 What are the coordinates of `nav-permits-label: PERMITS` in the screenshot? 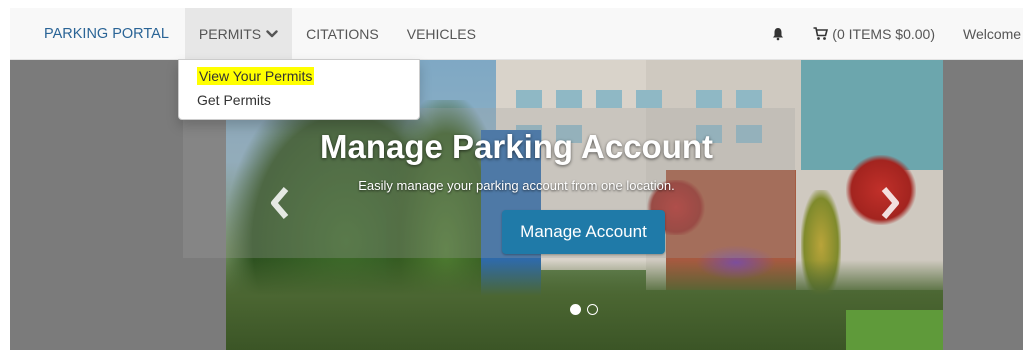 It's located at (230, 33).